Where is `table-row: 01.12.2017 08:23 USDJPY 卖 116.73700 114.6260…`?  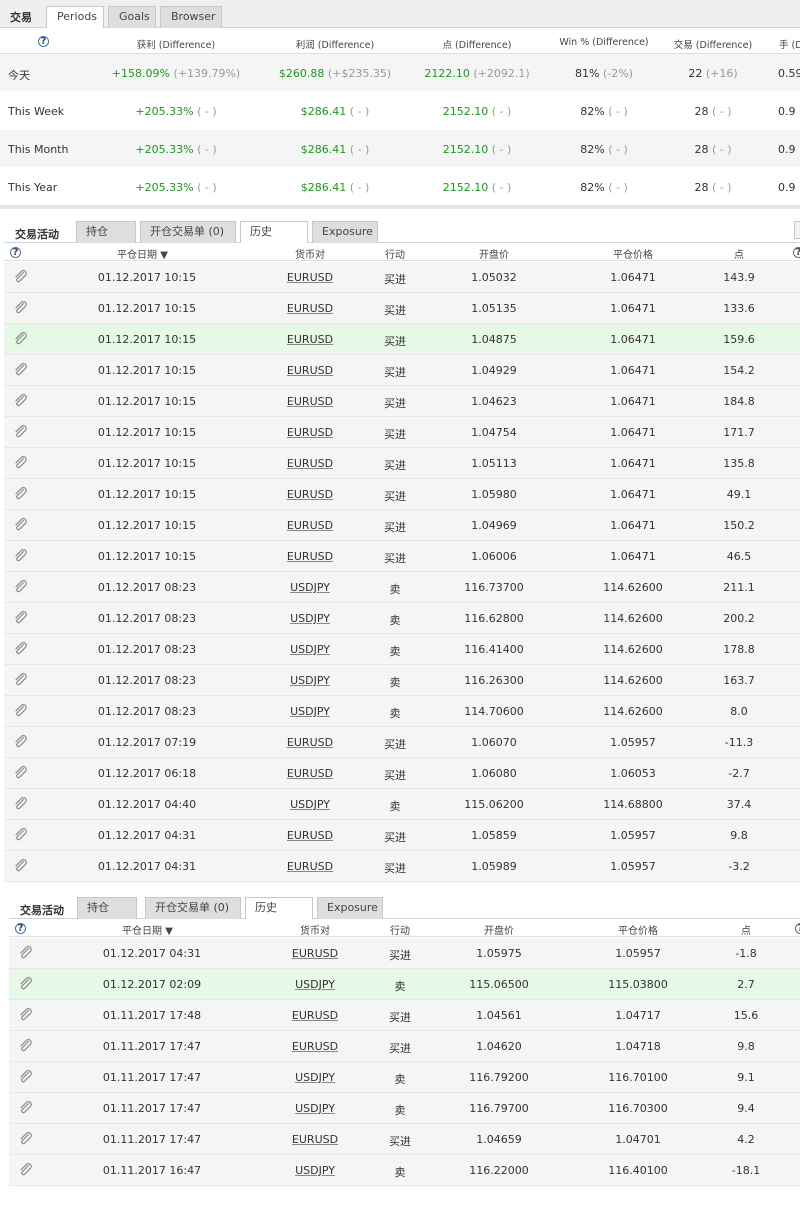 table-row: 01.12.2017 08:23 USDJPY 卖 116.73700 114.6260… is located at coordinates (402, 587).